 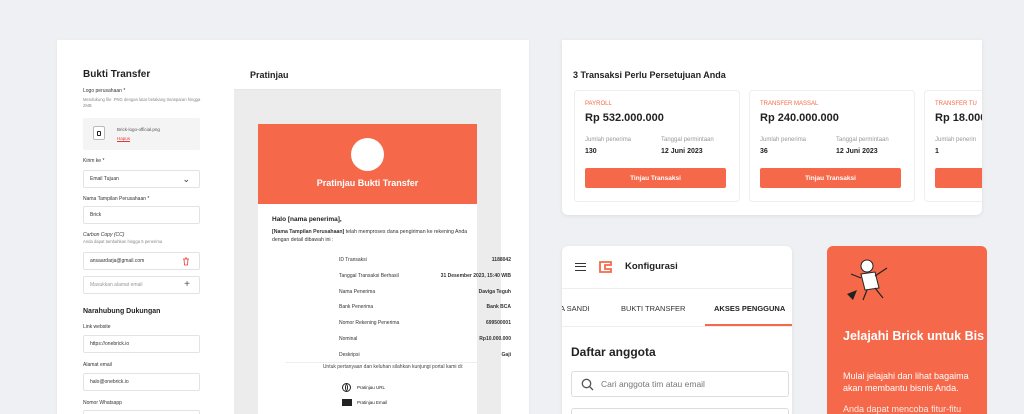 I want to click on whatsapp-label: Nomor Whatsapp, so click(x=102, y=403).